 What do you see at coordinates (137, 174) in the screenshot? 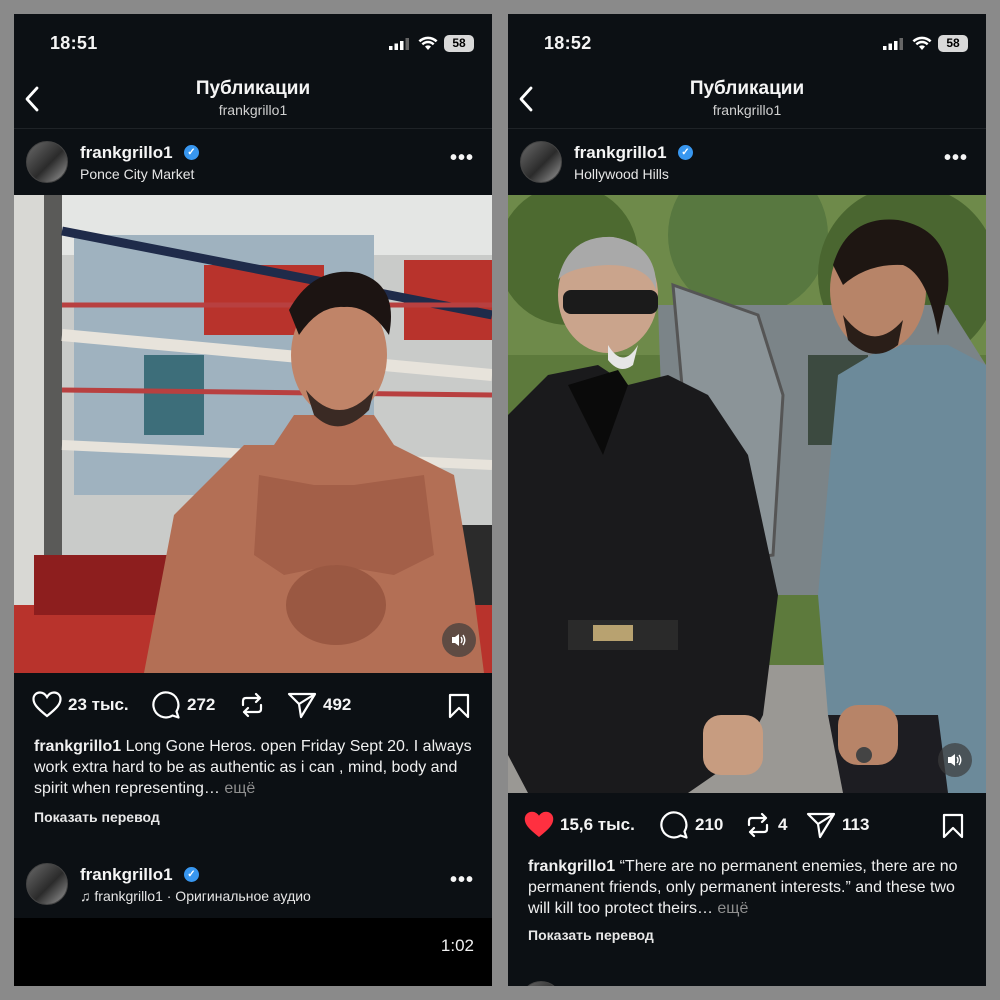
I see `location-link: Ponce City Market` at bounding box center [137, 174].